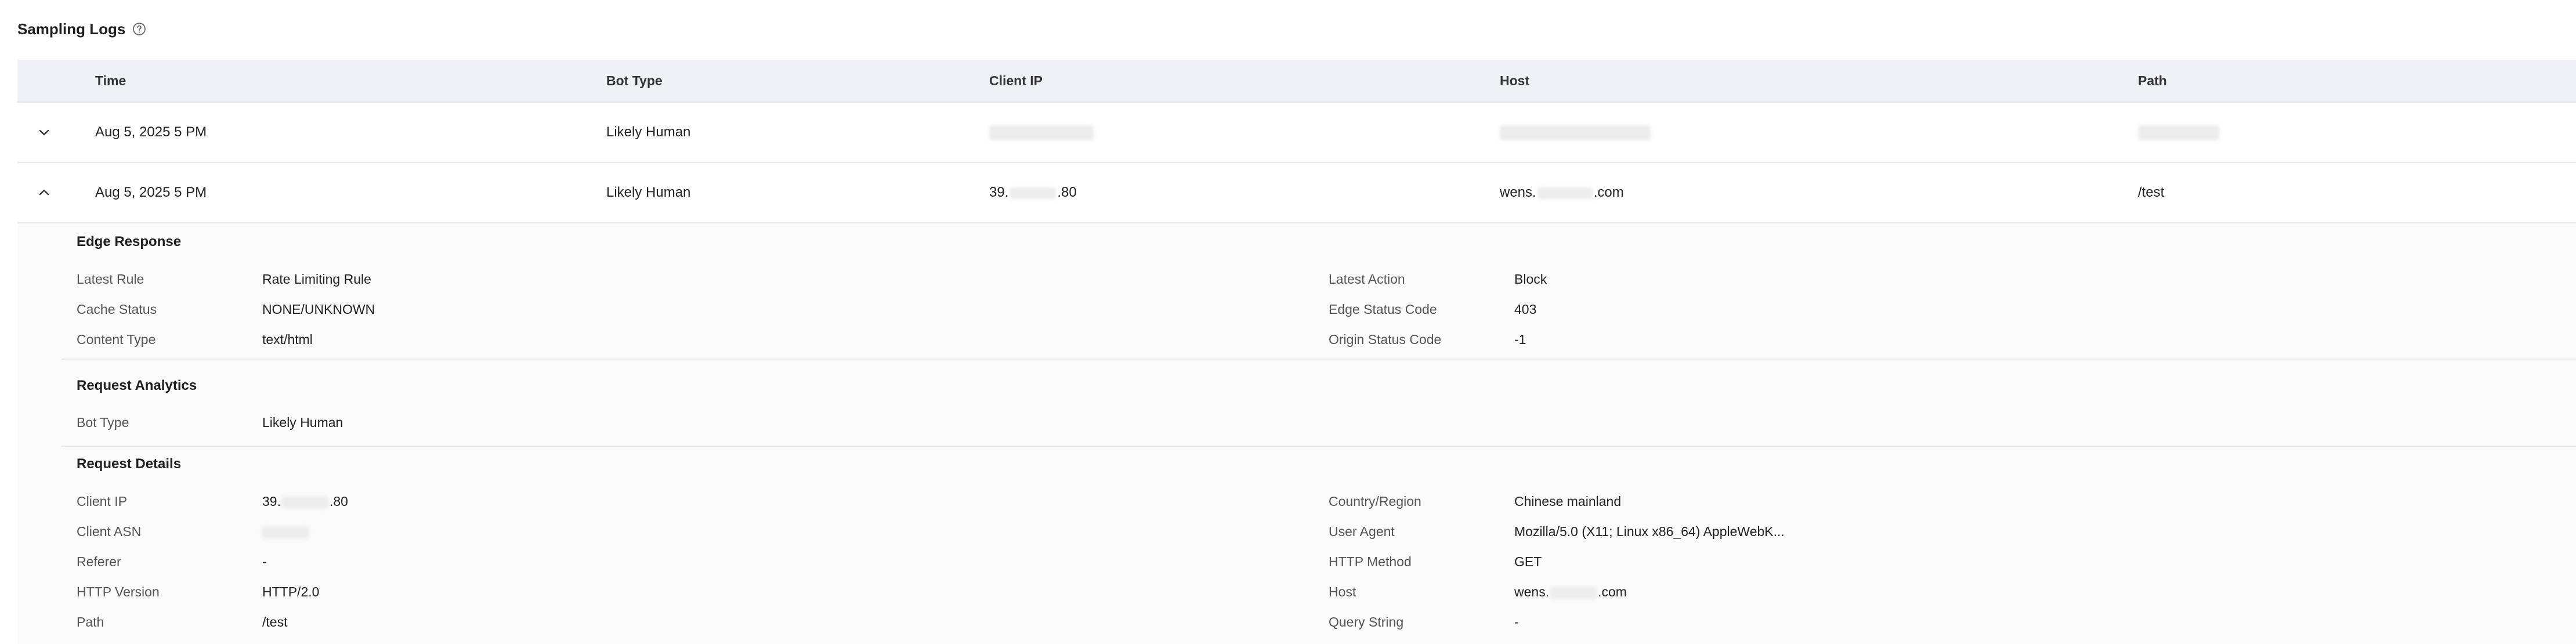 This screenshot has width=2576, height=644. I want to click on detail-value: 403, so click(1525, 309).